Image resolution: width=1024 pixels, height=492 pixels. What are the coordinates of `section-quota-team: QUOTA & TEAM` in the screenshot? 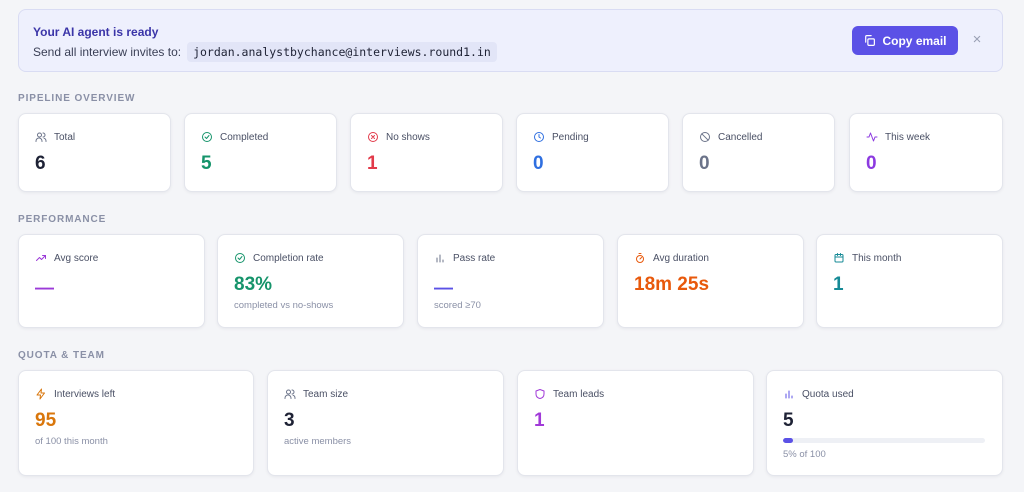 It's located at (61, 355).